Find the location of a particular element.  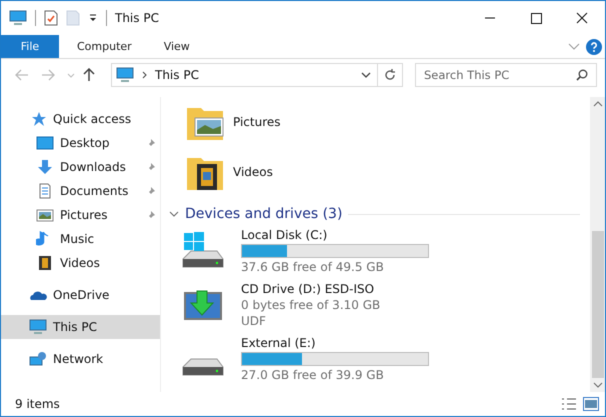

chevron-right-icon is located at coordinates (144, 75).